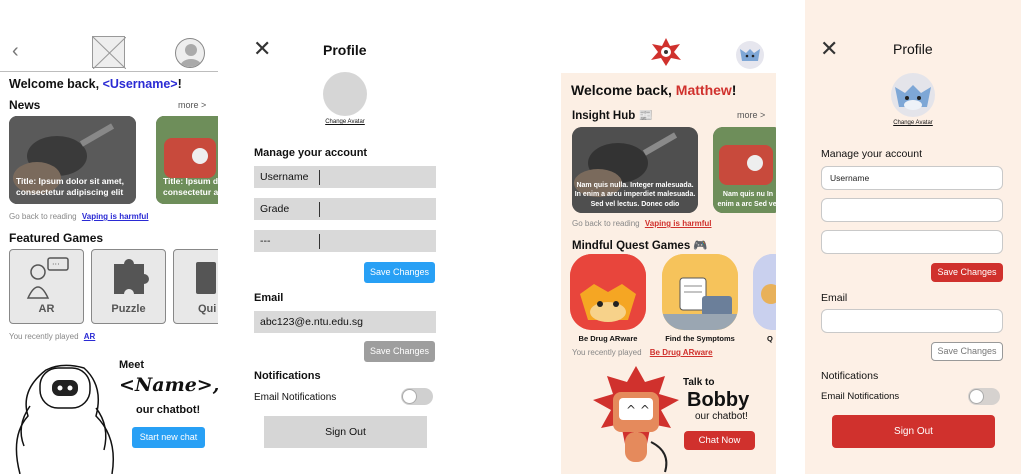 This screenshot has height=474, width=1021. I want to click on back-chevron-icon: ‹, so click(15, 51).